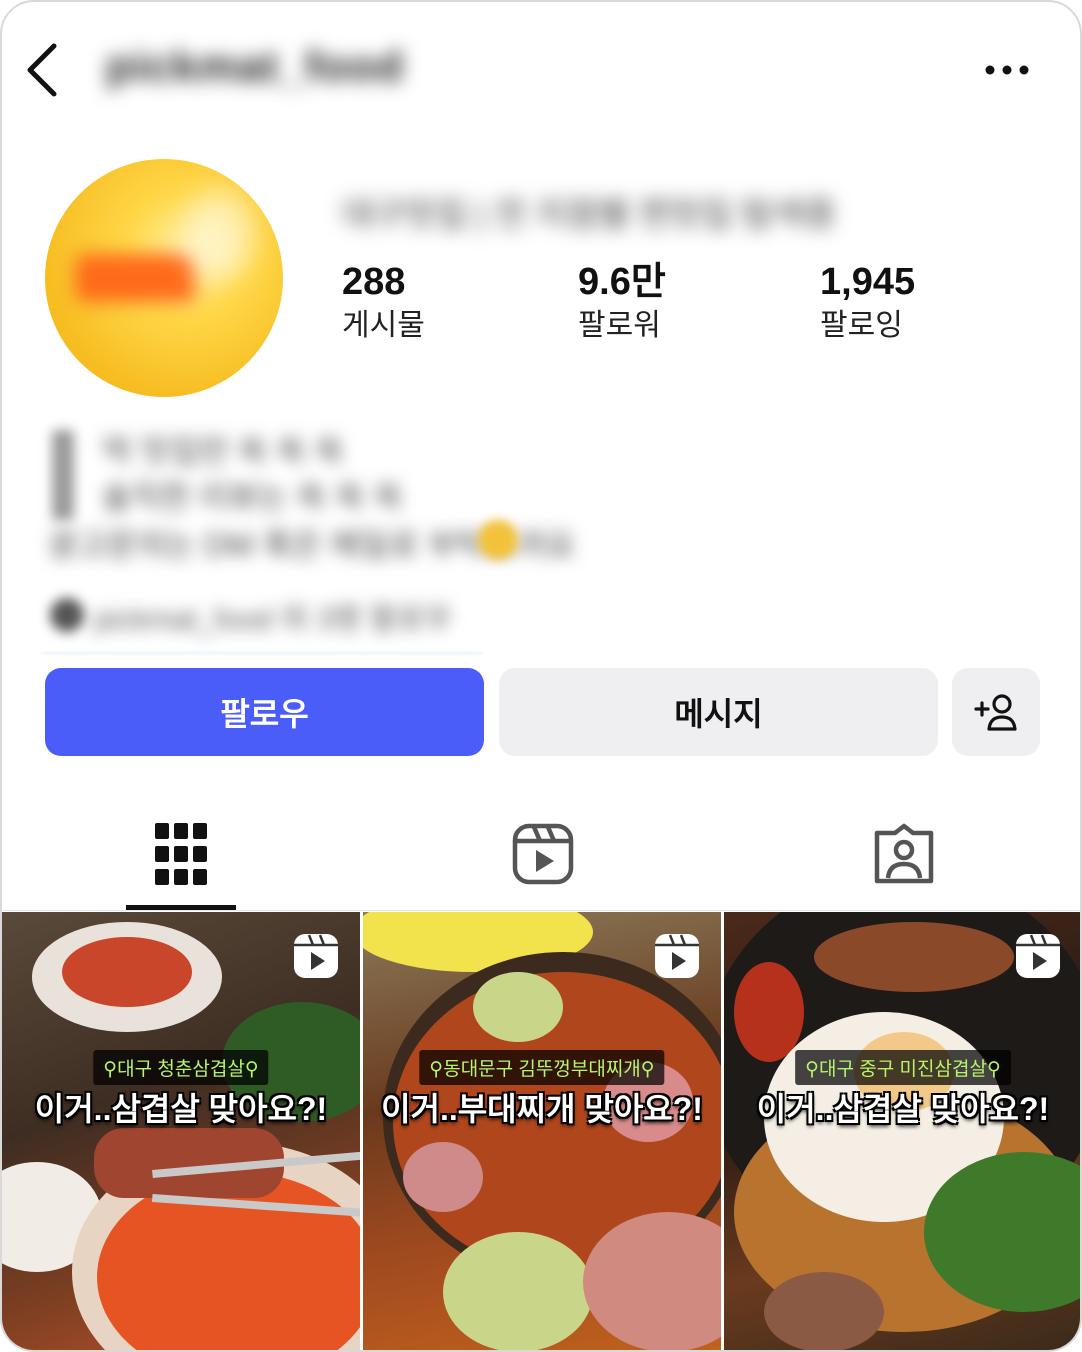 Image resolution: width=1082 pixels, height=1352 pixels. Describe the element at coordinates (67, 615) in the screenshot. I see `mutual-avatar` at that location.